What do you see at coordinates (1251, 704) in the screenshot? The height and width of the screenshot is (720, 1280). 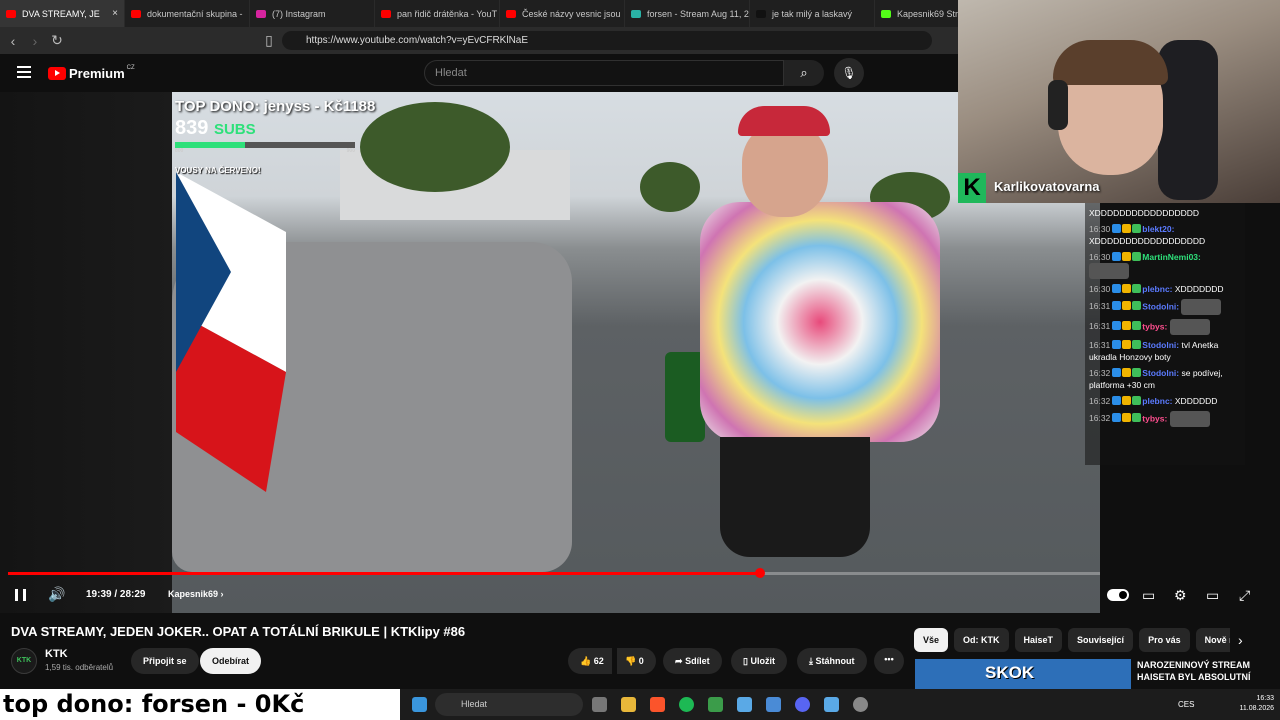 I see `system-clock: 16:33 11.08.2026` at bounding box center [1251, 704].